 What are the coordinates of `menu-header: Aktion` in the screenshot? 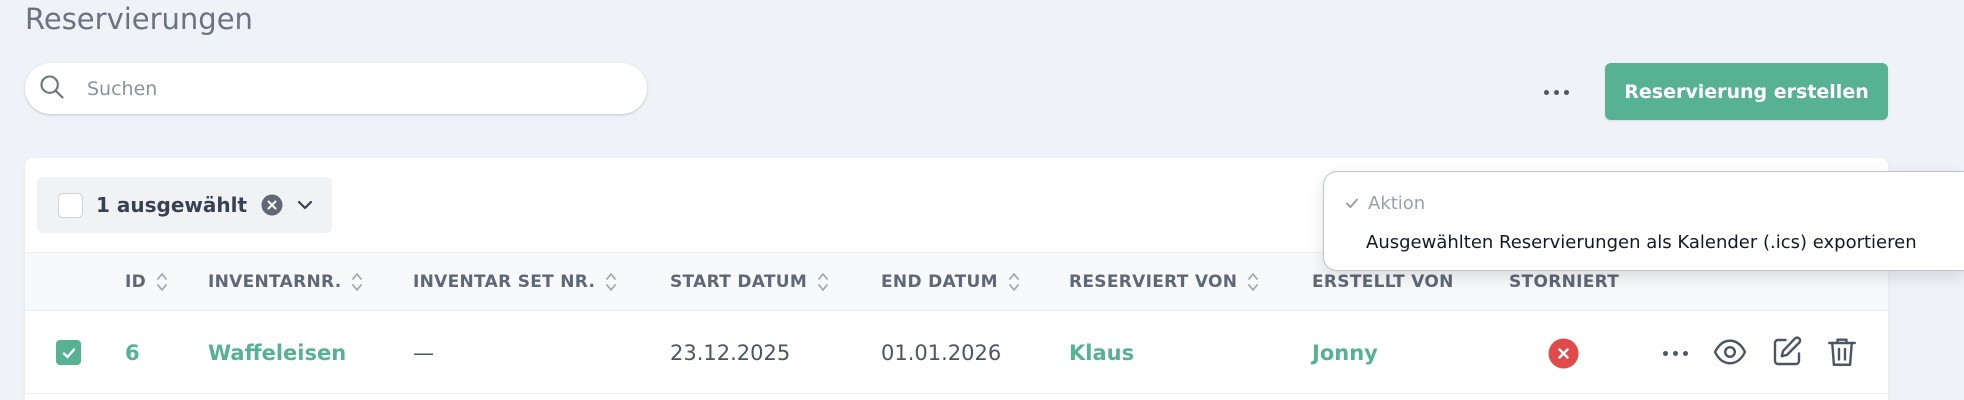 It's located at (1384, 203).